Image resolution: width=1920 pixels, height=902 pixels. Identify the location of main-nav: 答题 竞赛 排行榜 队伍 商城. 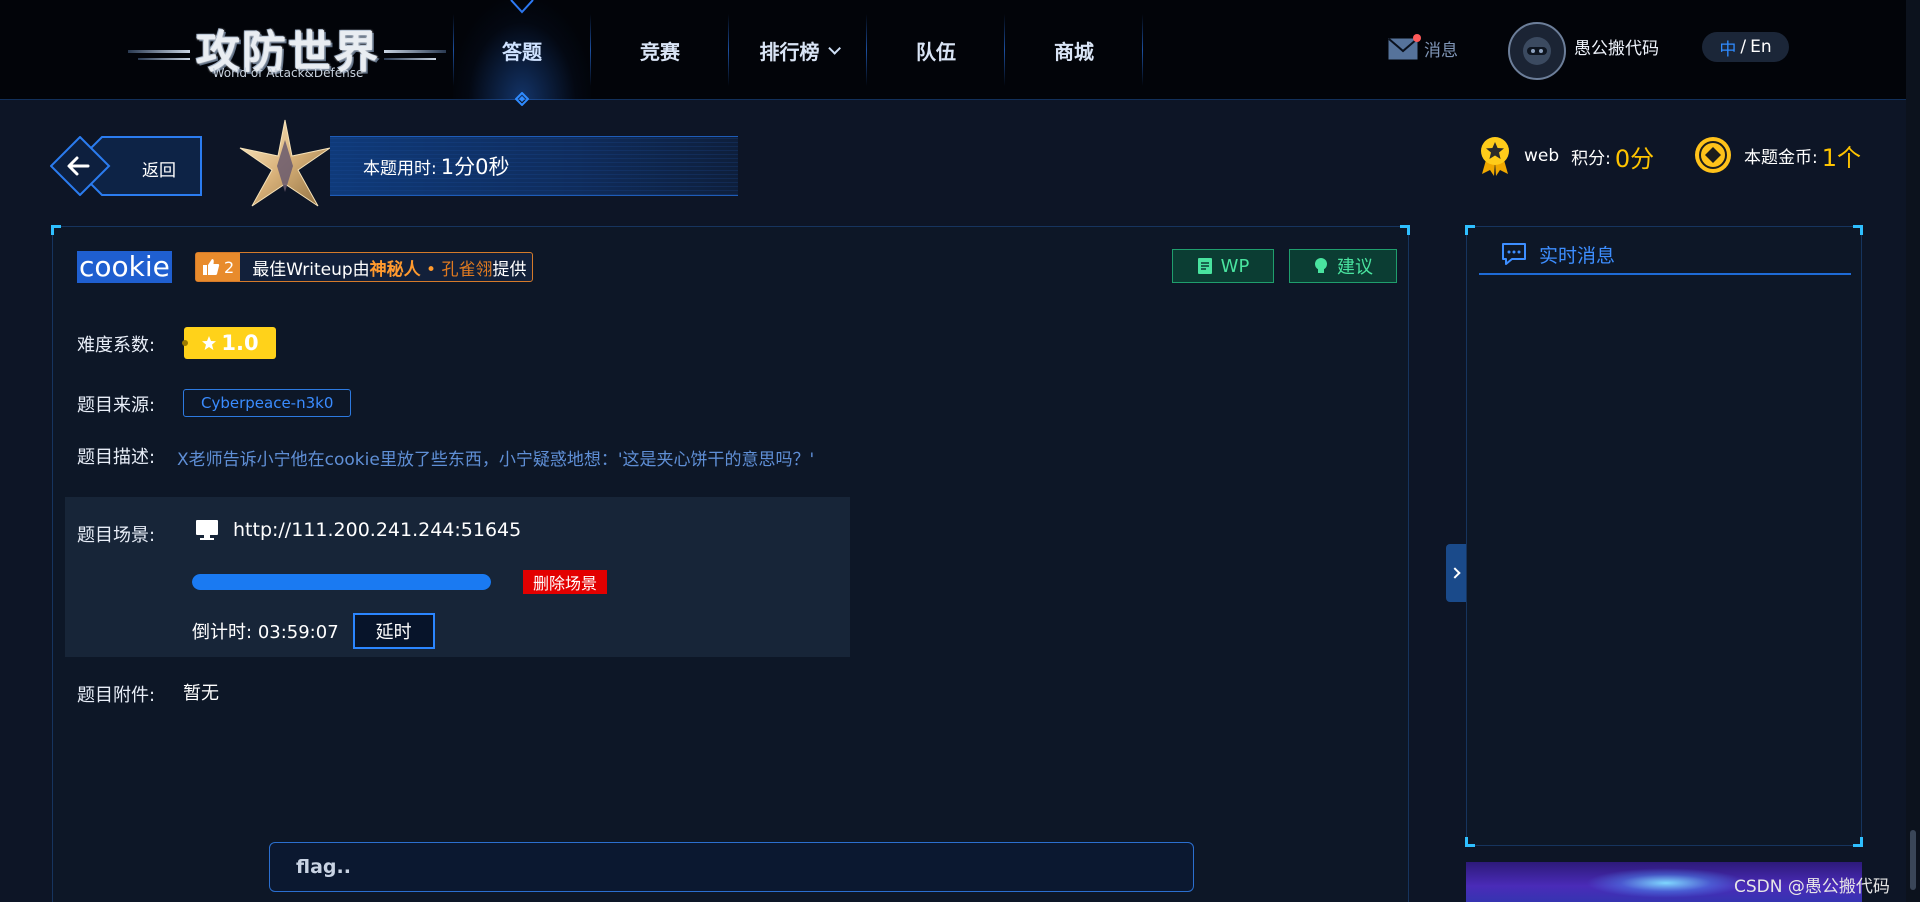
(798, 50).